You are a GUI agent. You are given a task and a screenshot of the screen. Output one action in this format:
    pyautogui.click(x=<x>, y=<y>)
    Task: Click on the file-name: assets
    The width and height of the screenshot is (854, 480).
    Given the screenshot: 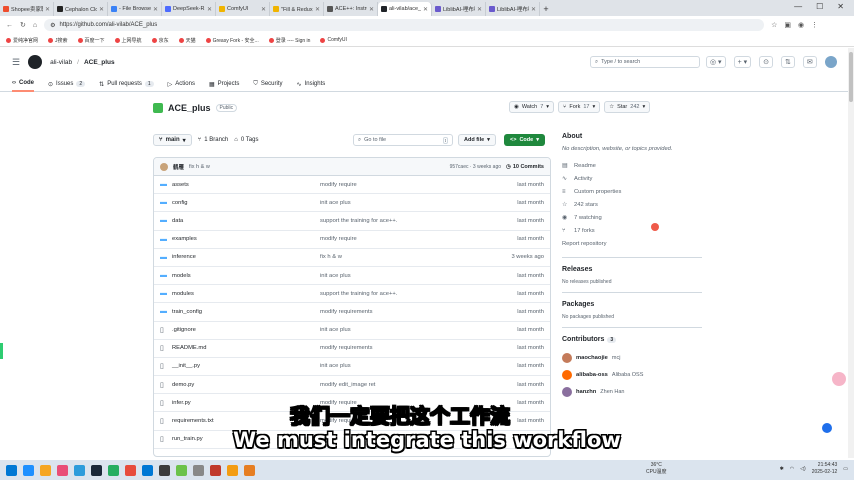 What is the action you would take?
    pyautogui.click(x=246, y=185)
    